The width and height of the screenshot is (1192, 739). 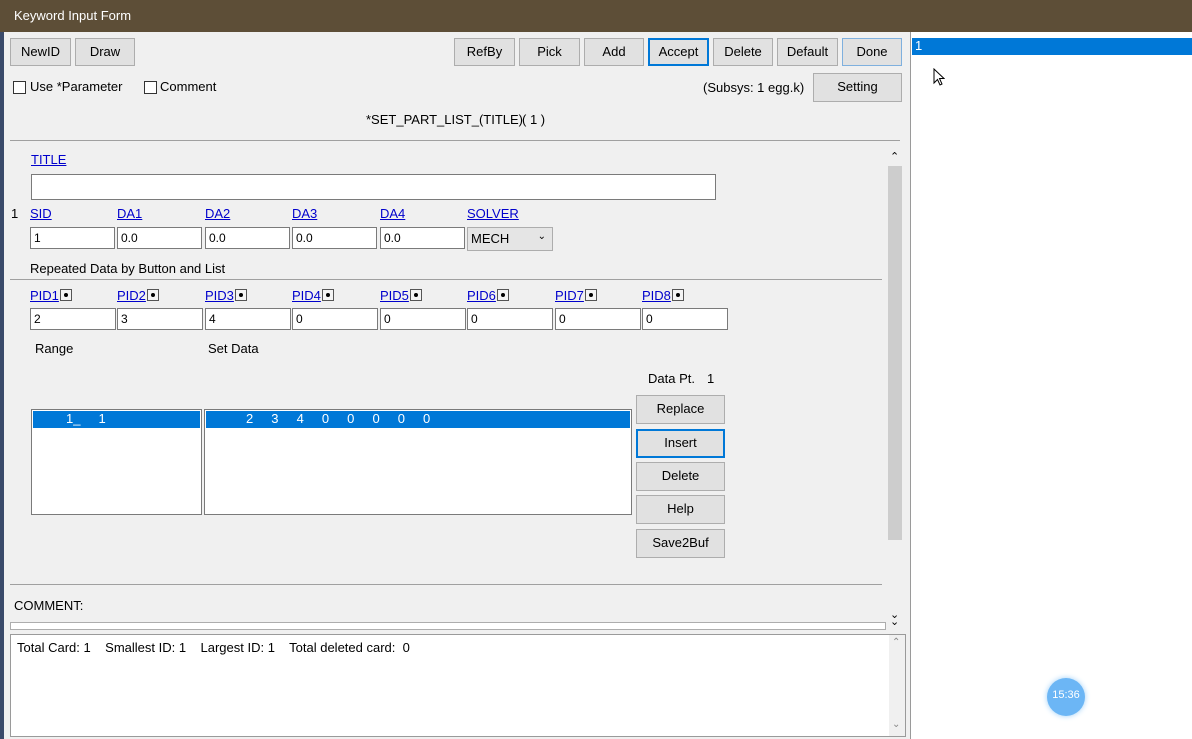 What do you see at coordinates (534, 119) in the screenshot?
I see `keyword-count: ( 1 )` at bounding box center [534, 119].